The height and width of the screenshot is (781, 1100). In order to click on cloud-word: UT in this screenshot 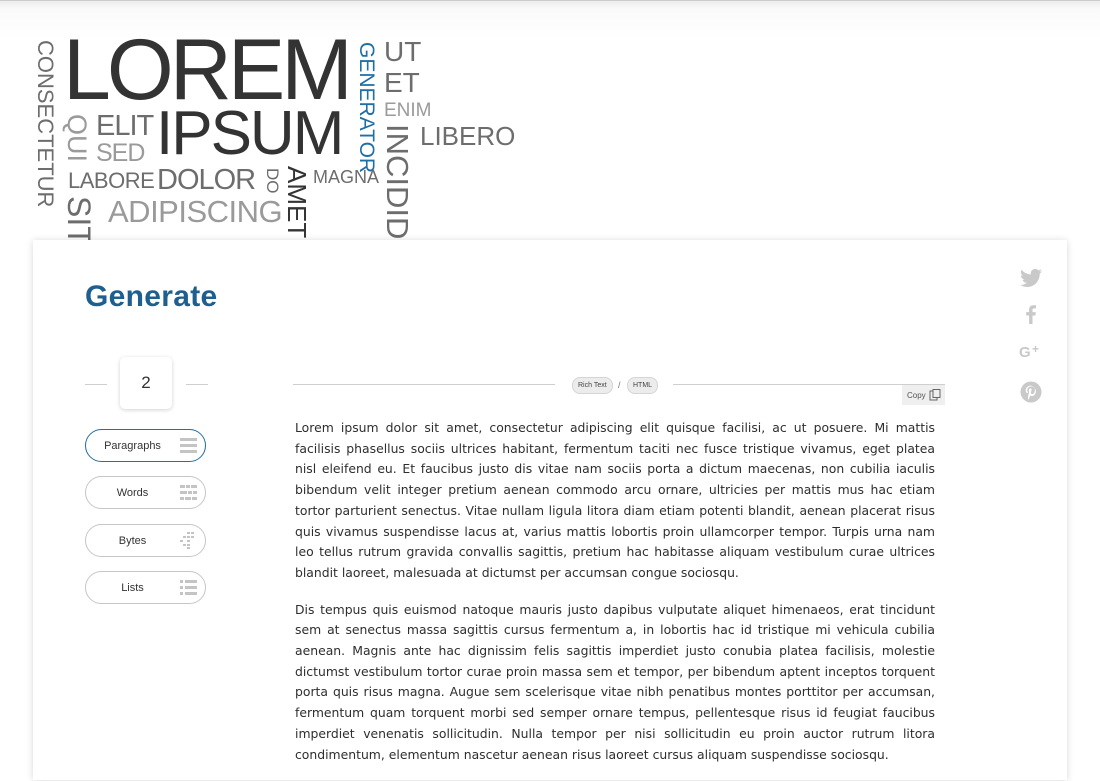, I will do `click(403, 51)`.